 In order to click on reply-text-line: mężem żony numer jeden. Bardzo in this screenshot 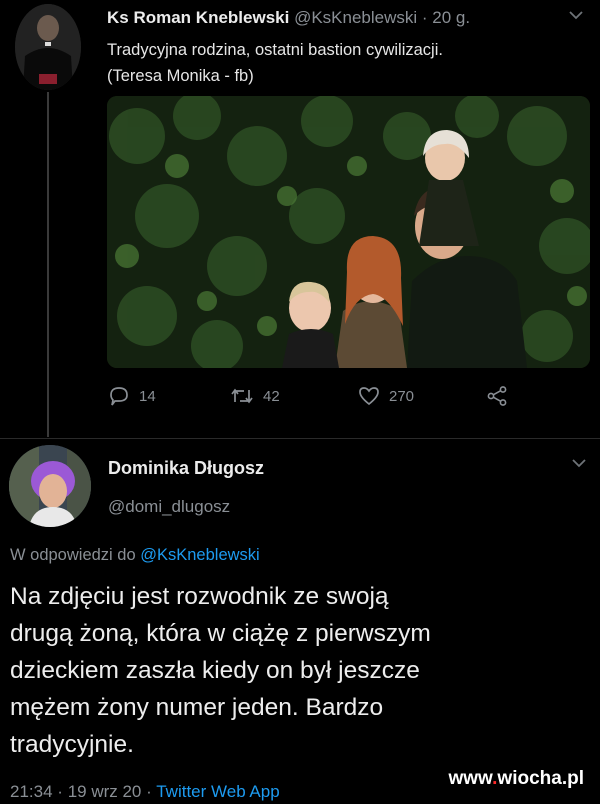, I will do `click(197, 707)`.